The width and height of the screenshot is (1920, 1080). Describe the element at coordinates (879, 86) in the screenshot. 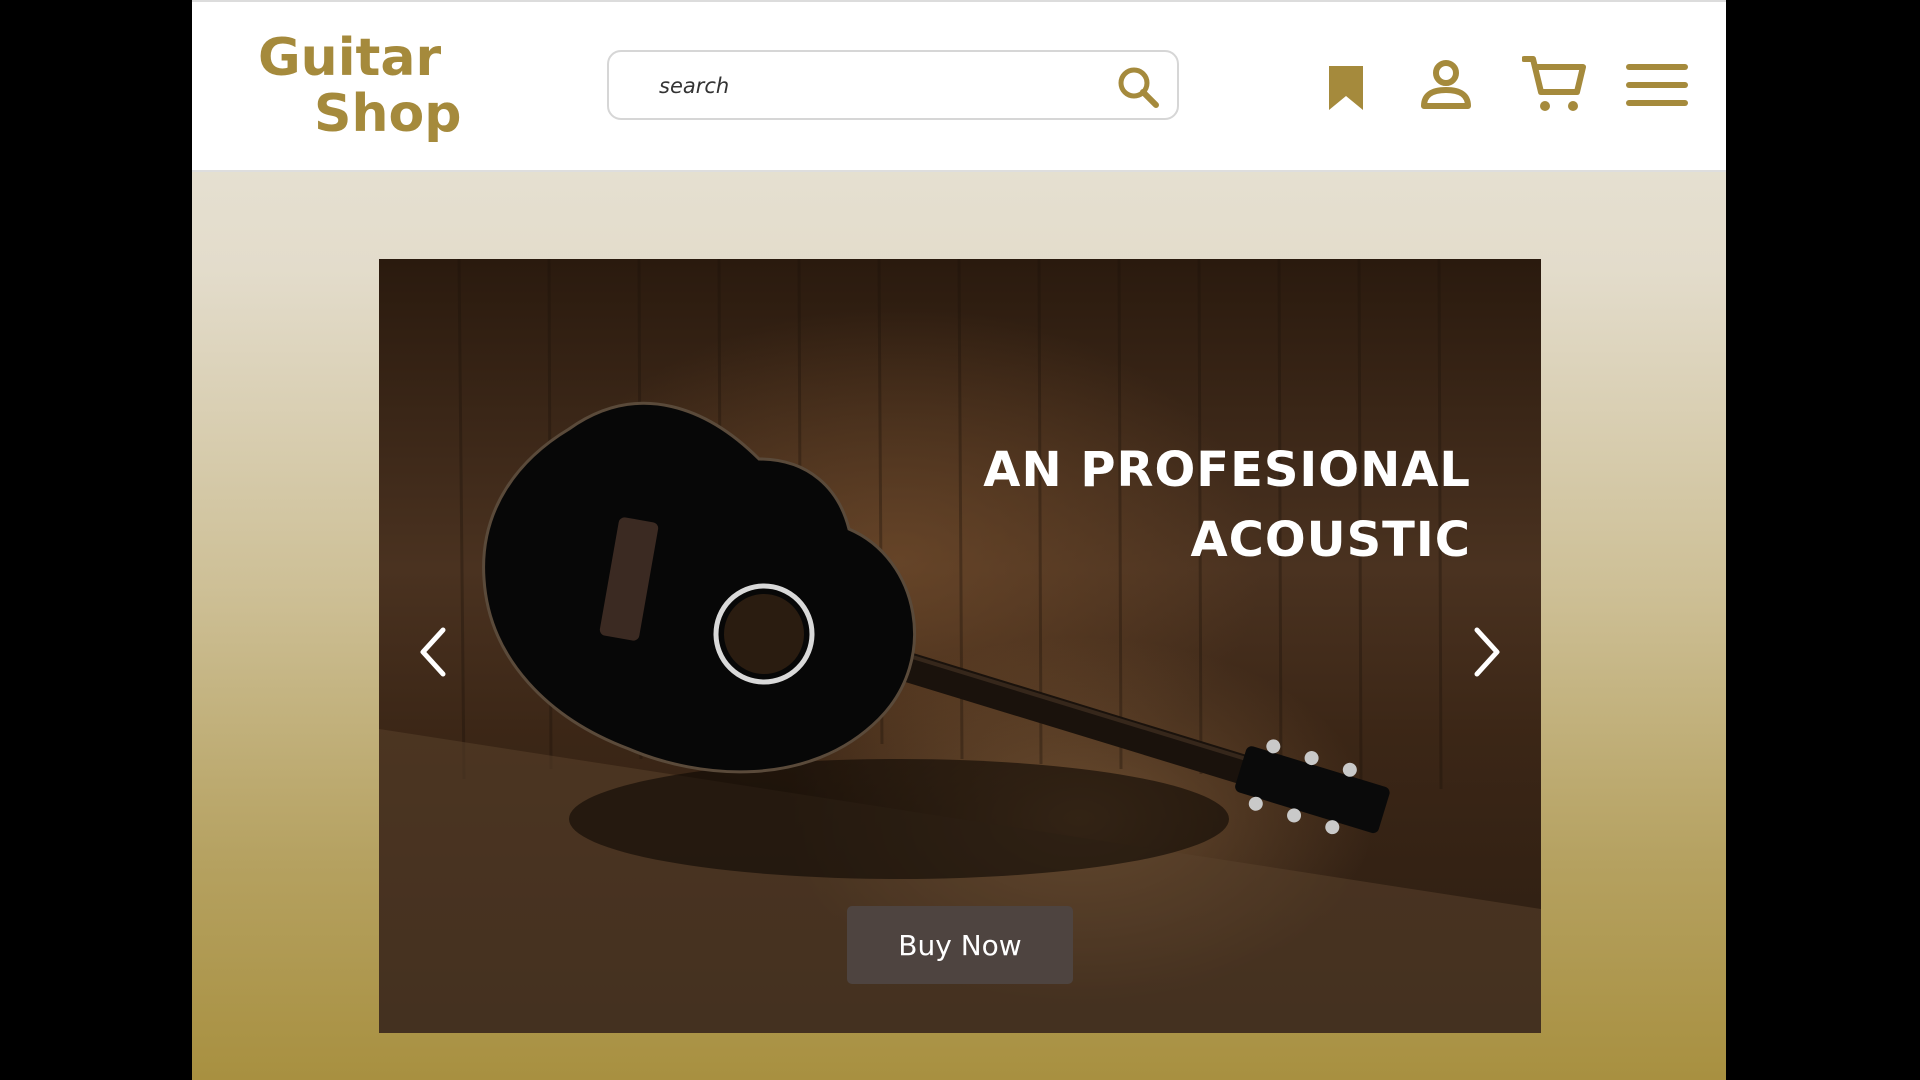

I see `search-input` at that location.